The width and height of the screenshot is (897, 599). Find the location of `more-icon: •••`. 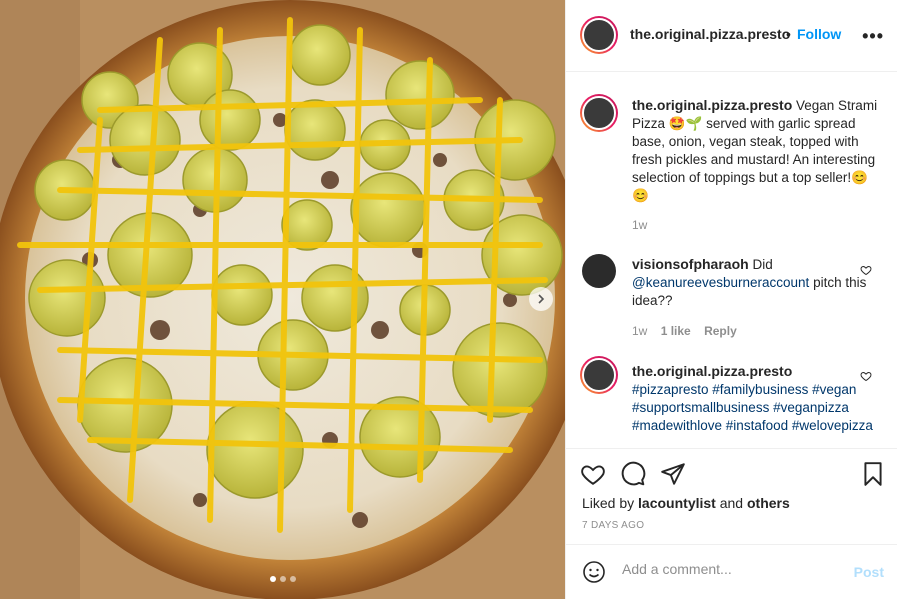

more-icon: ••• is located at coordinates (873, 36).